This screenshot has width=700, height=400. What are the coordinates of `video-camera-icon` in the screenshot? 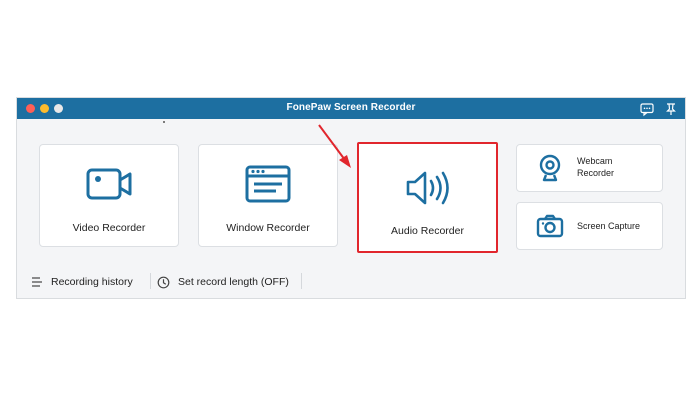 It's located at (109, 184).